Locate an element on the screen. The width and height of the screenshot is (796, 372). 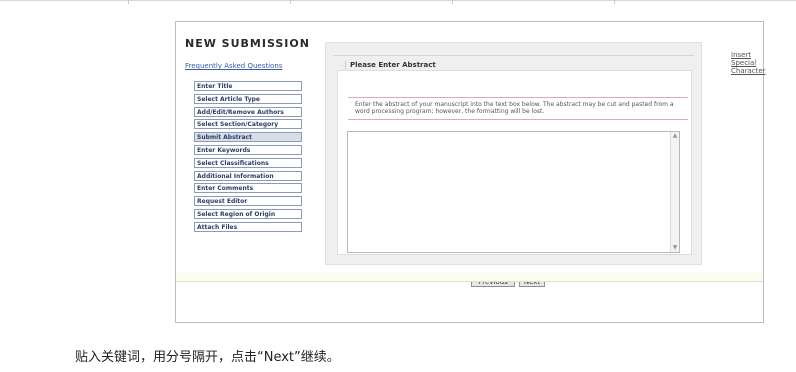
section-legend: Please Enter Abstract is located at coordinates (392, 65).